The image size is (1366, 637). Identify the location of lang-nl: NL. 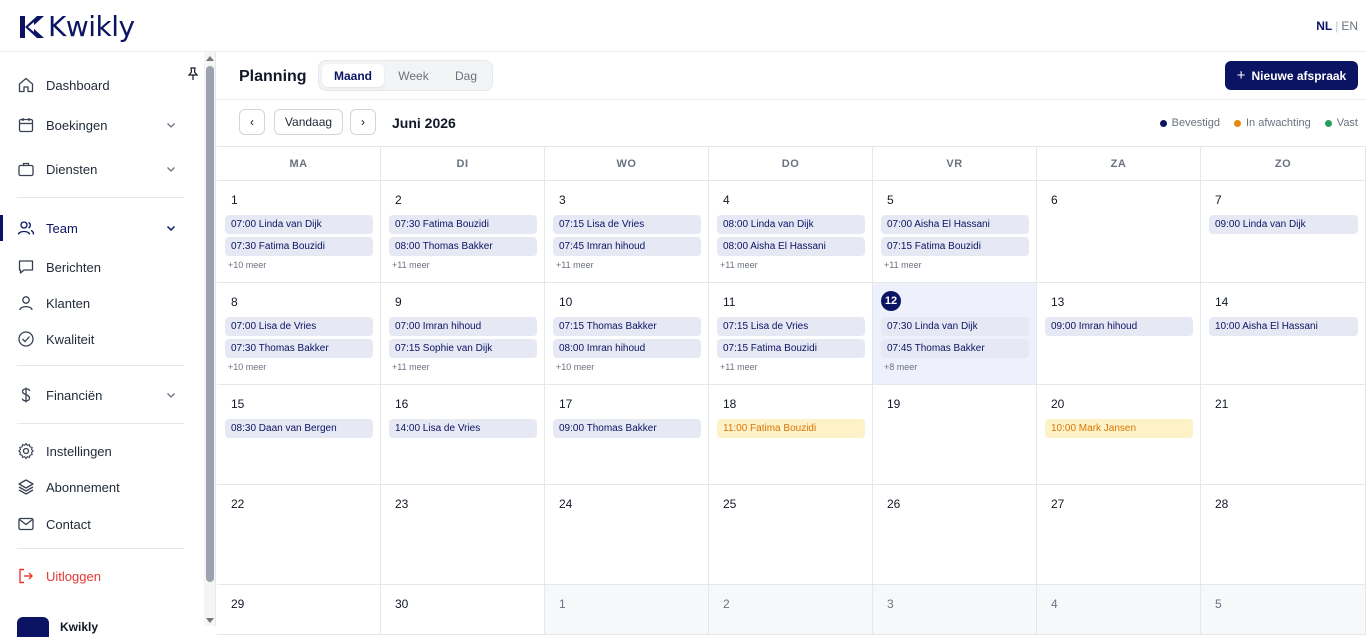
(1324, 26).